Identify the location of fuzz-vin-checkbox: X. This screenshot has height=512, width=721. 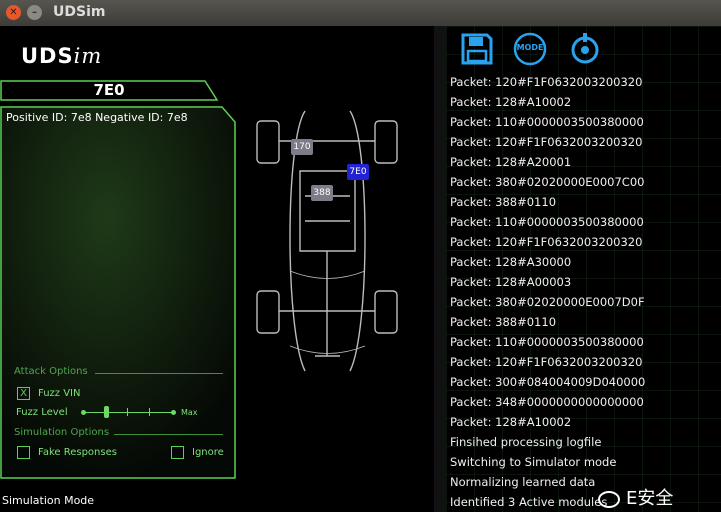
(23, 393).